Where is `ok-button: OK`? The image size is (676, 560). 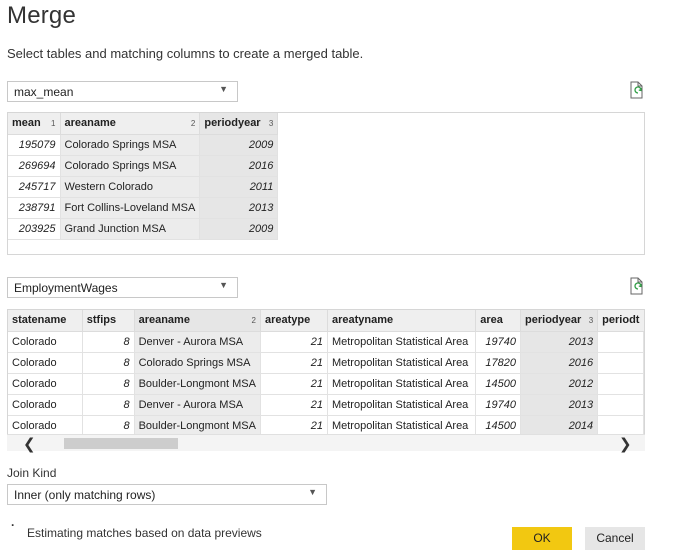 ok-button: OK is located at coordinates (542, 538).